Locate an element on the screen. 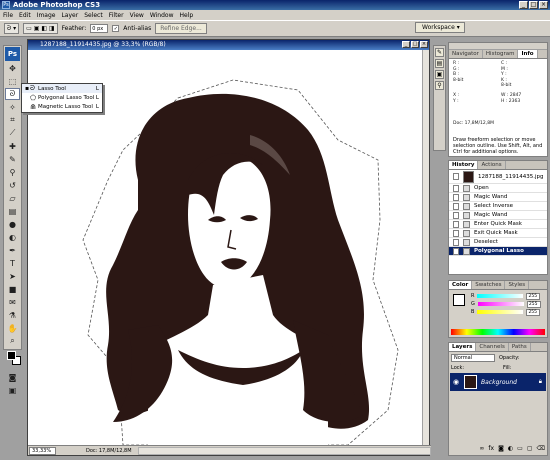 This screenshot has width=550, height=460. tab-paths: Paths is located at coordinates (520, 347).